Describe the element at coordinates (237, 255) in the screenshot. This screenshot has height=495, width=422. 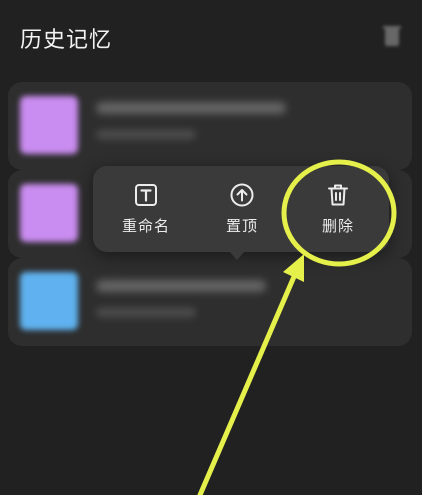
I see `menu-pointer` at that location.